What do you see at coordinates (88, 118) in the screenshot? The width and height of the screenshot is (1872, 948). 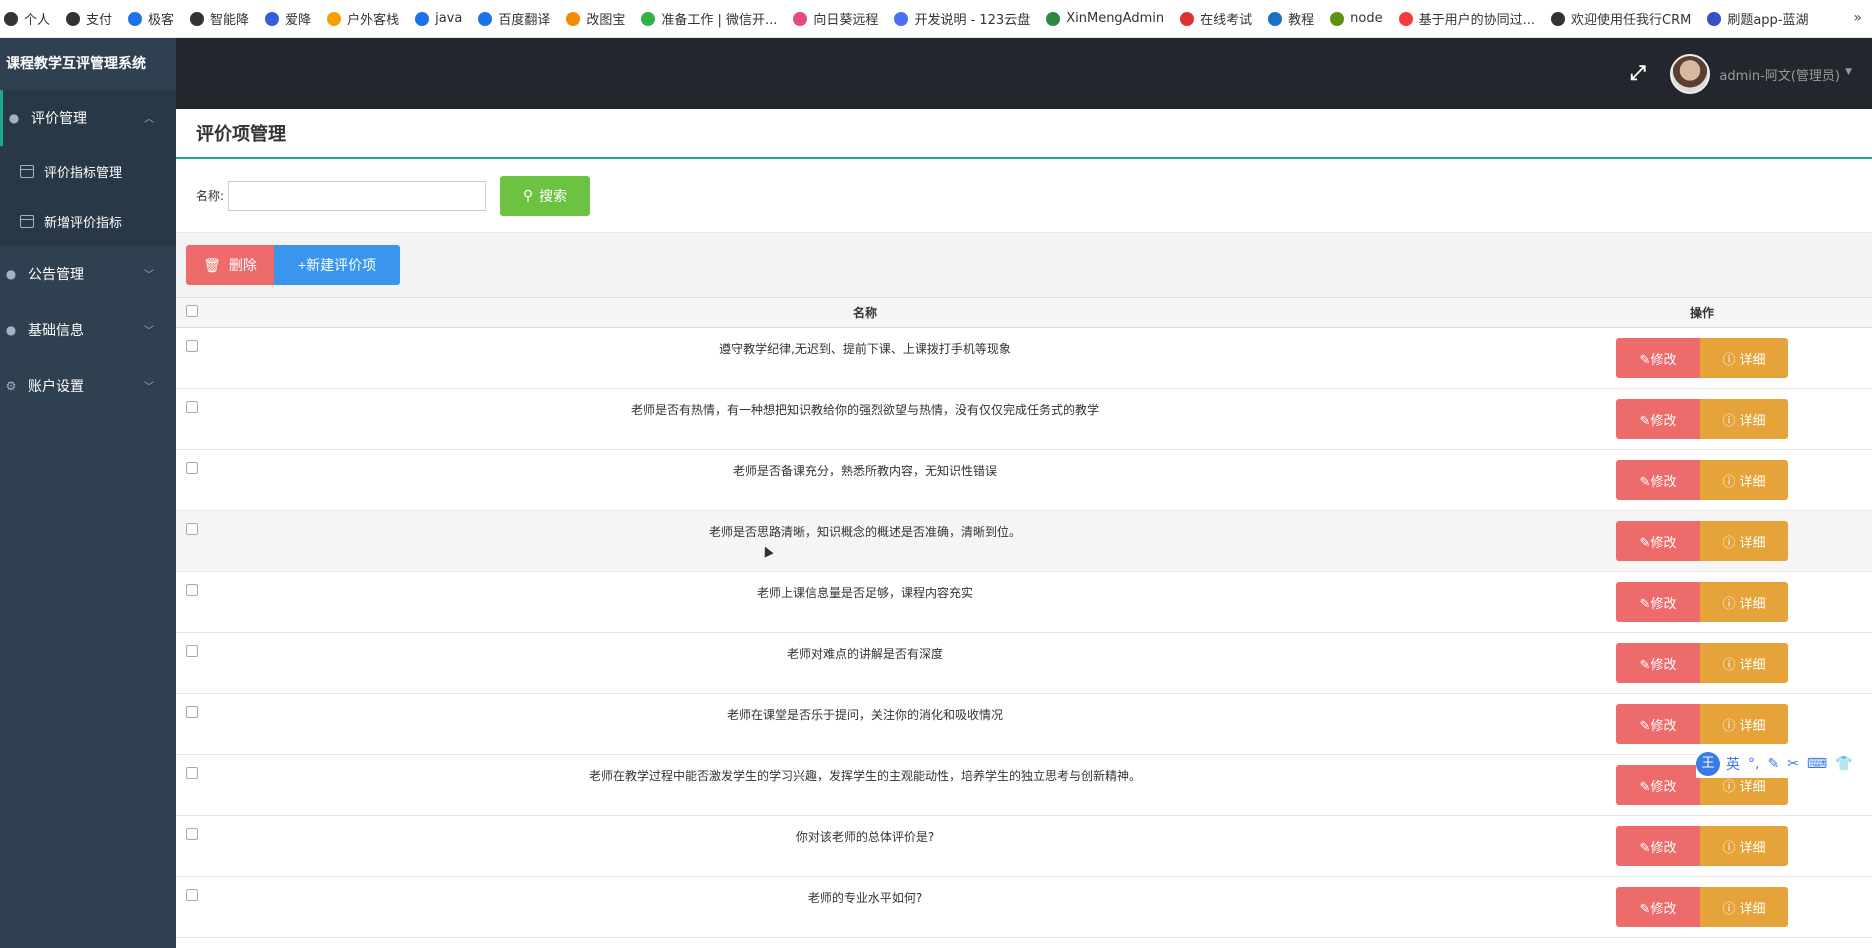 I see `sidebar-group-evaluation: ● 评价管理 ︿` at bounding box center [88, 118].